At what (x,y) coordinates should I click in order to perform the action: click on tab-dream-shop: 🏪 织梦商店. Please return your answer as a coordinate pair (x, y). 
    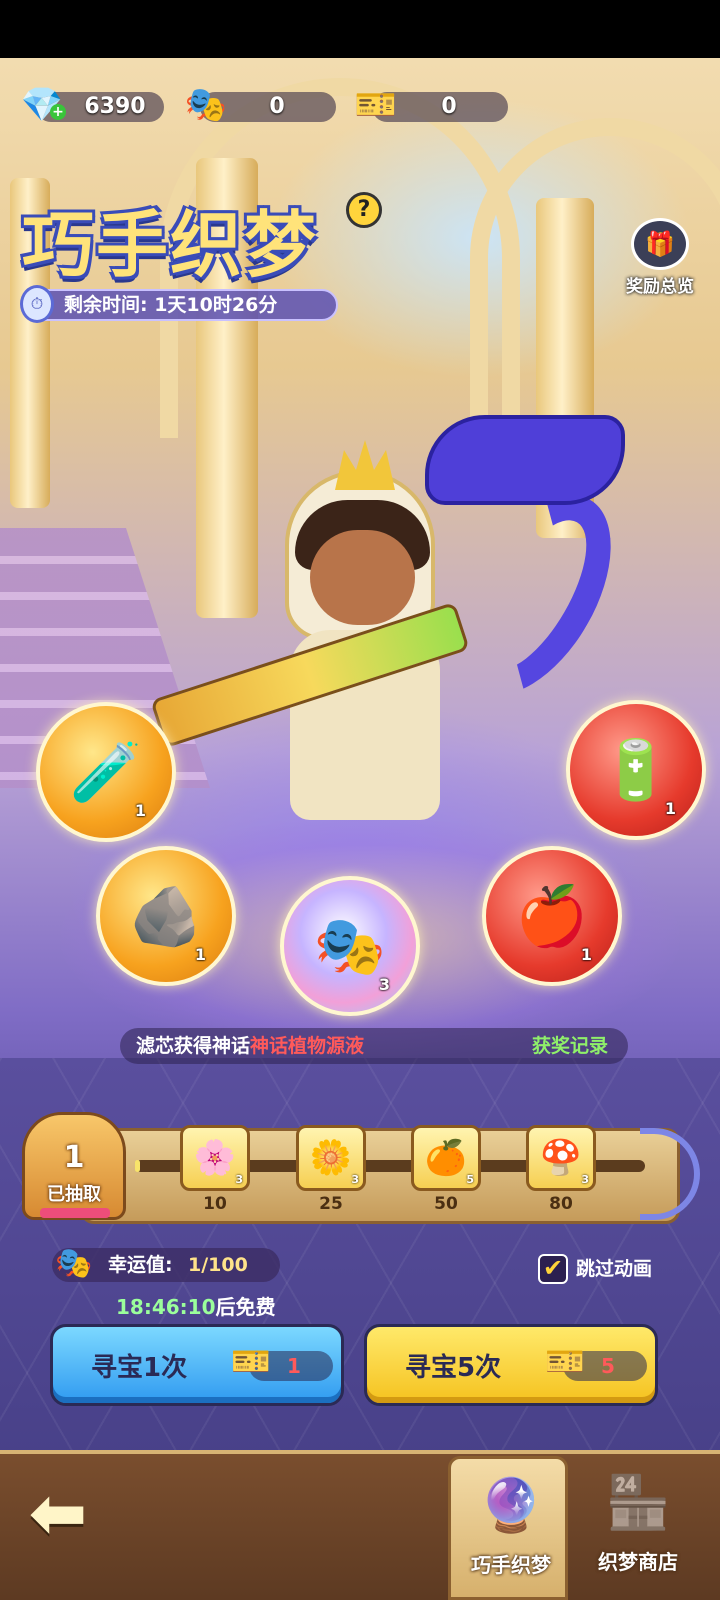
    Looking at the image, I should click on (638, 1528).